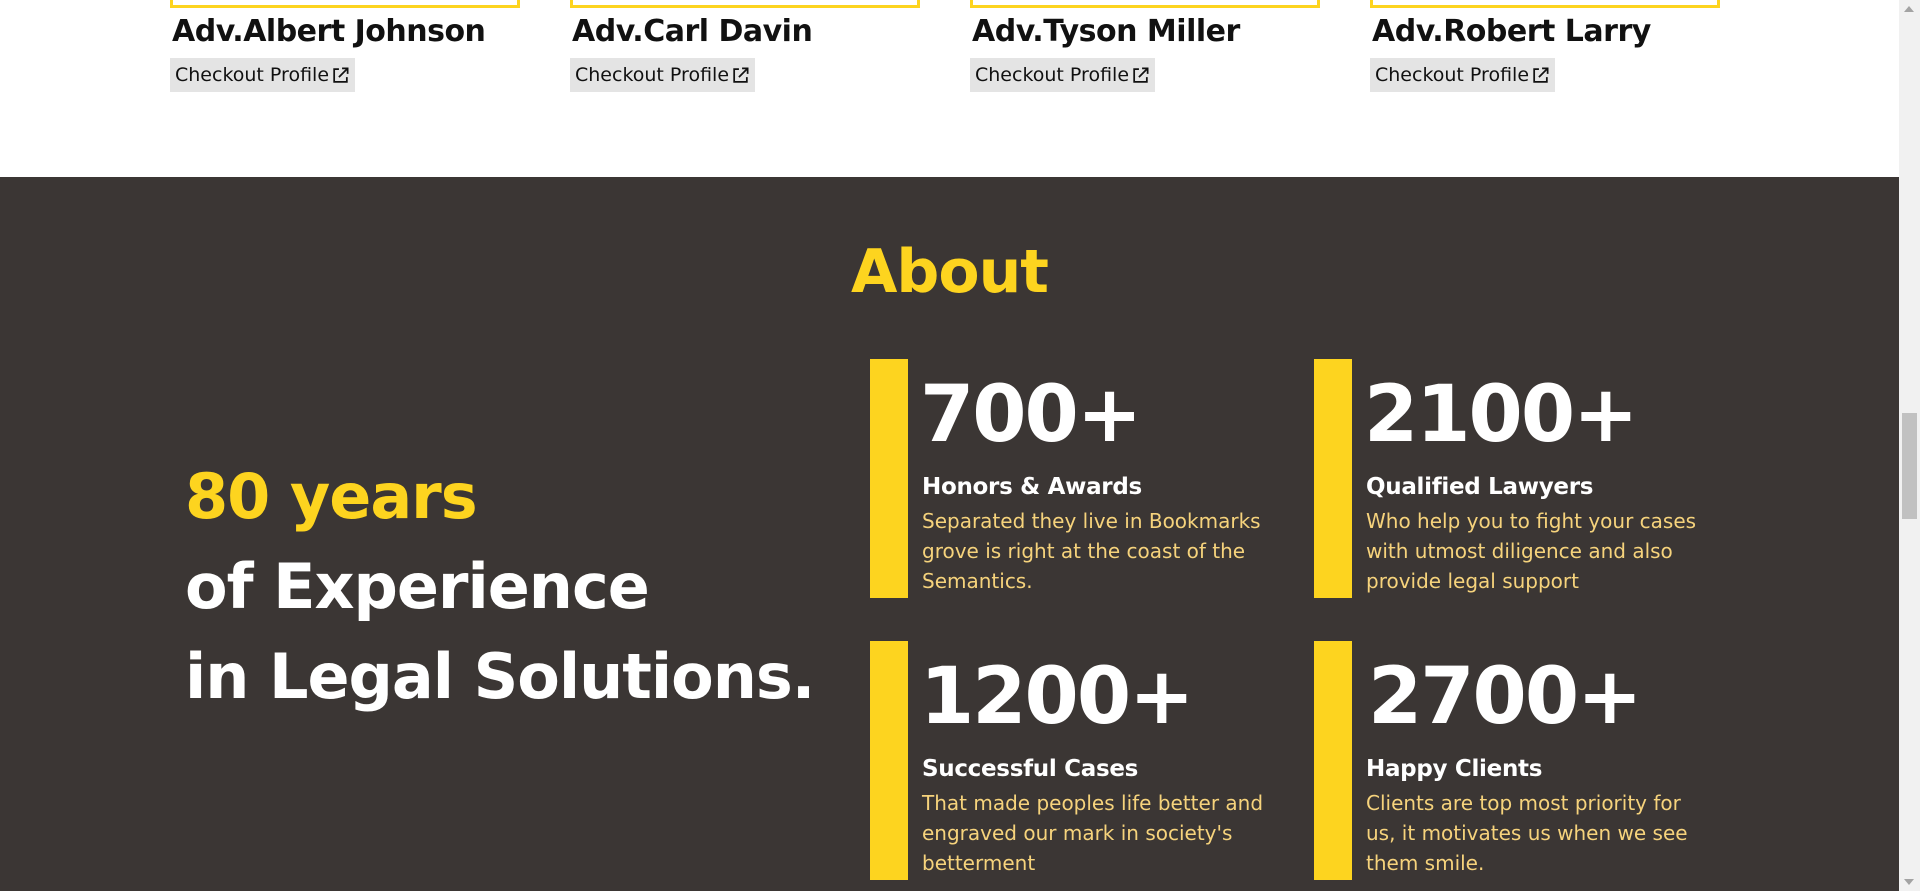  What do you see at coordinates (1909, 882) in the screenshot?
I see `scroll-down-arrow-icon` at bounding box center [1909, 882].